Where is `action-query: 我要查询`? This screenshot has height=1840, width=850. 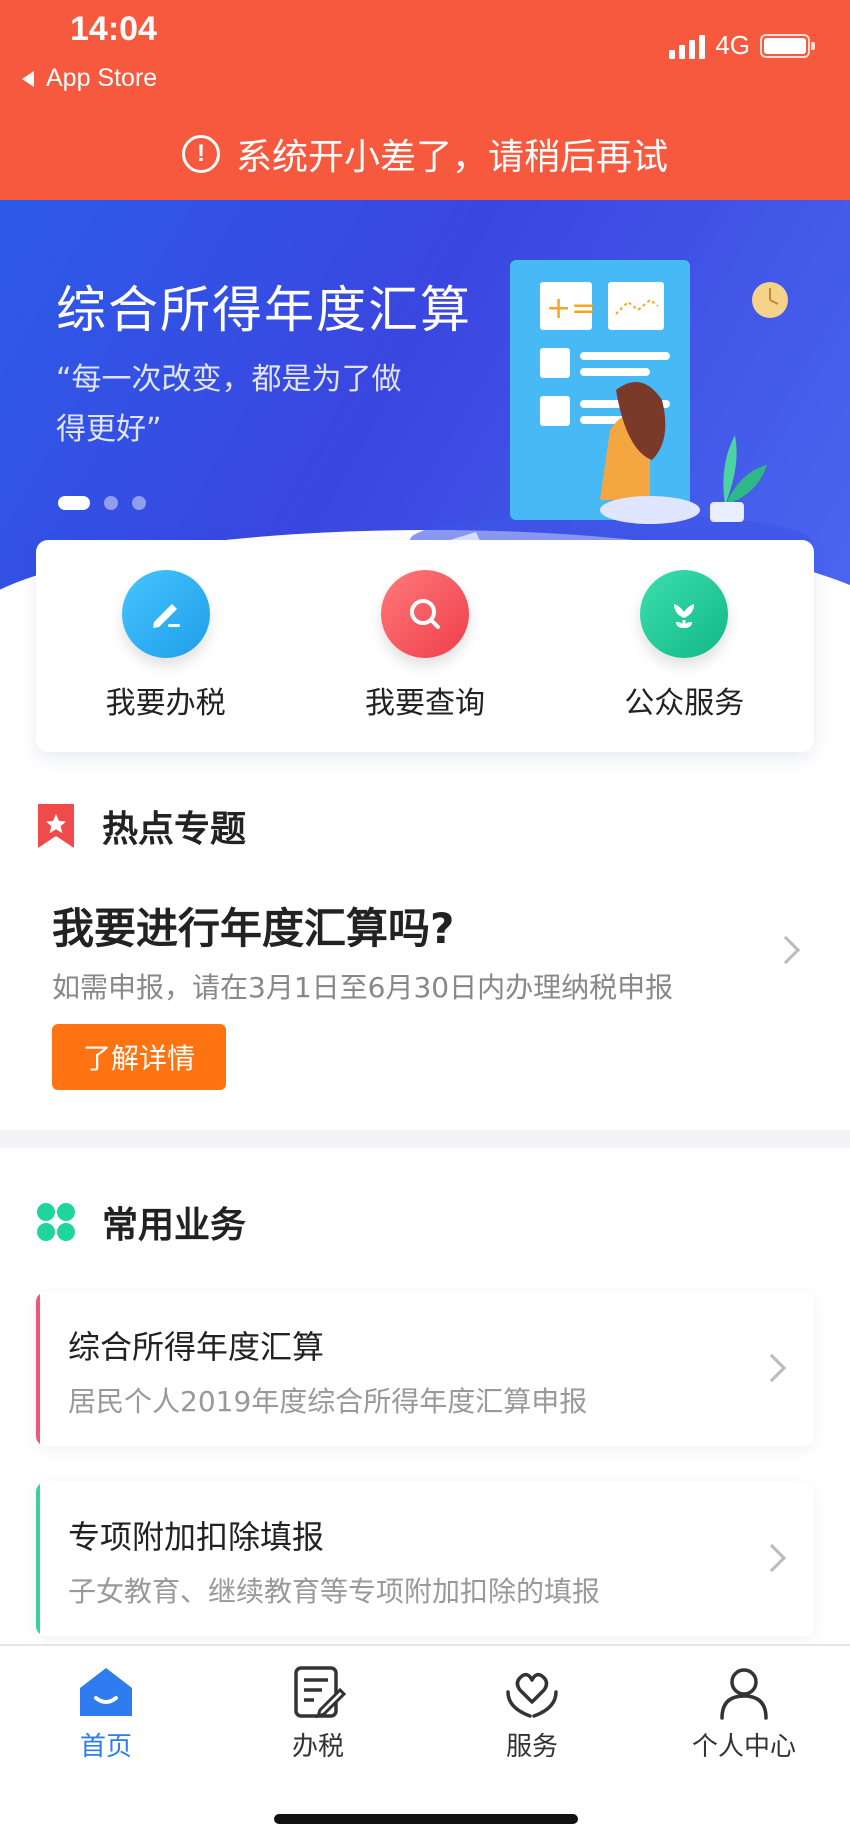
action-query: 我要查询 is located at coordinates (425, 646).